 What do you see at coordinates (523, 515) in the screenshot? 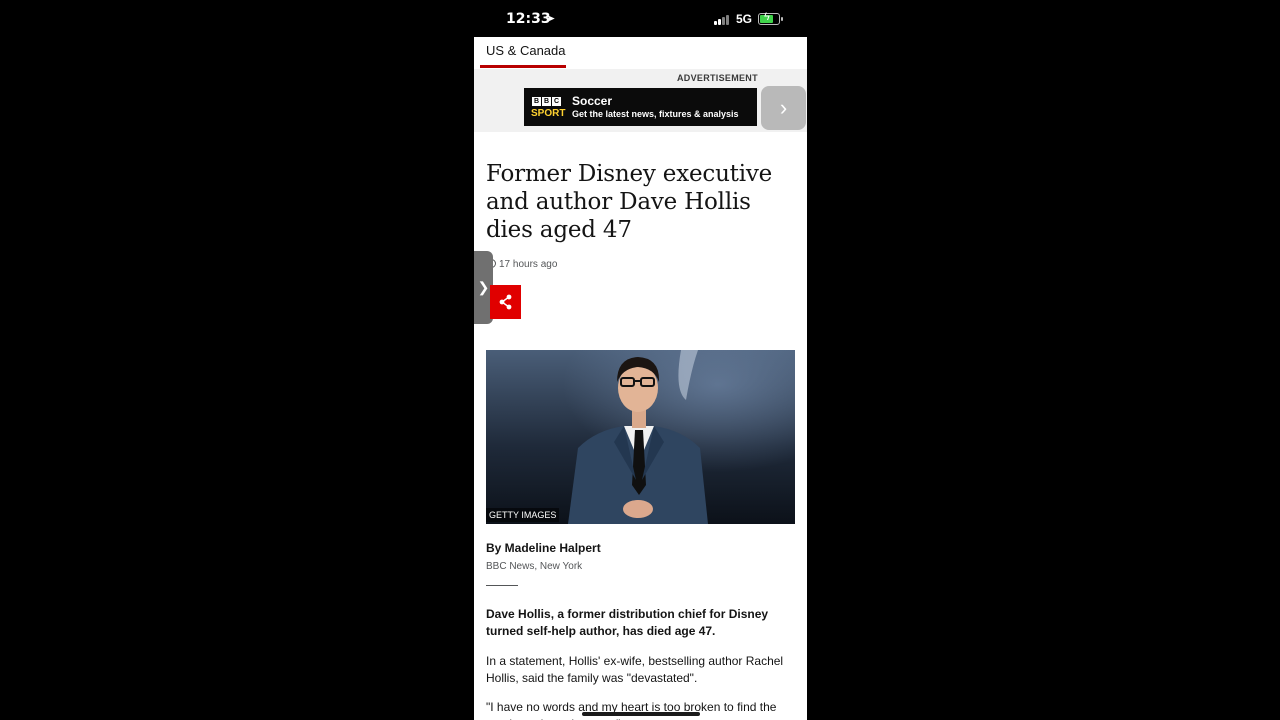
I see `image-credit: GETTY IMAGES` at bounding box center [523, 515].